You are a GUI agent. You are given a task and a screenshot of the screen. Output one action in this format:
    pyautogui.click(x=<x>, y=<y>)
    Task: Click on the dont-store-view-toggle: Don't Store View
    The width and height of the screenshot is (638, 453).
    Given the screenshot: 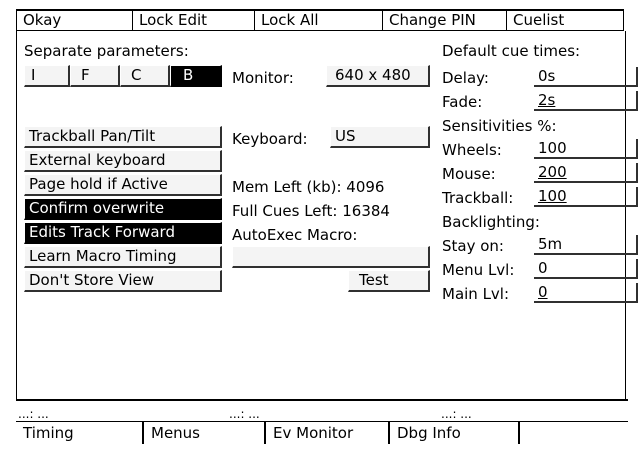 What is the action you would take?
    pyautogui.click(x=123, y=281)
    